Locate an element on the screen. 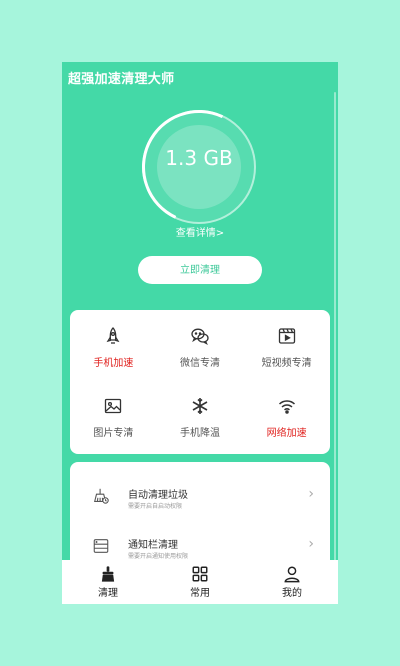 Image resolution: width=400 pixels, height=666 pixels. wechat-icon is located at coordinates (200, 337).